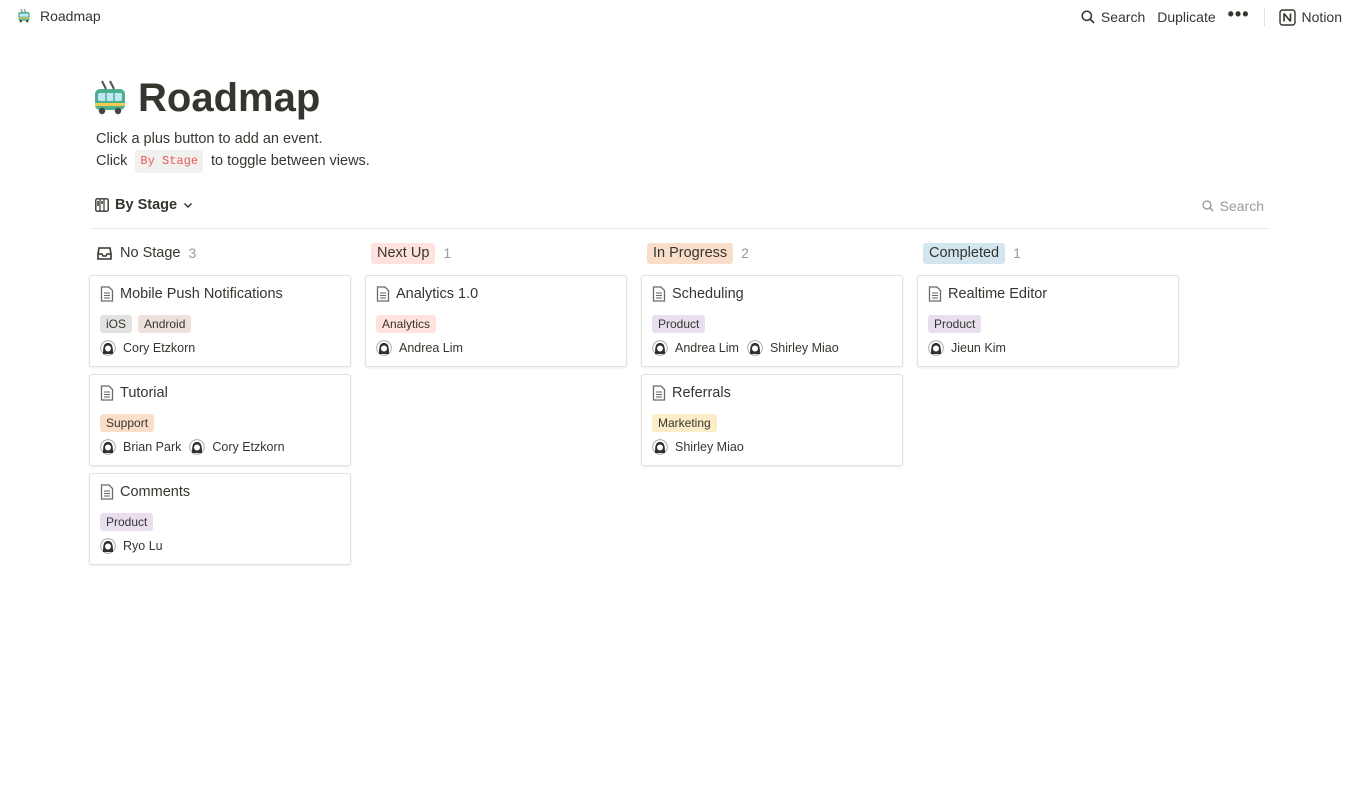  Describe the element at coordinates (496, 253) in the screenshot. I see `column-header: Next Up 1` at that location.